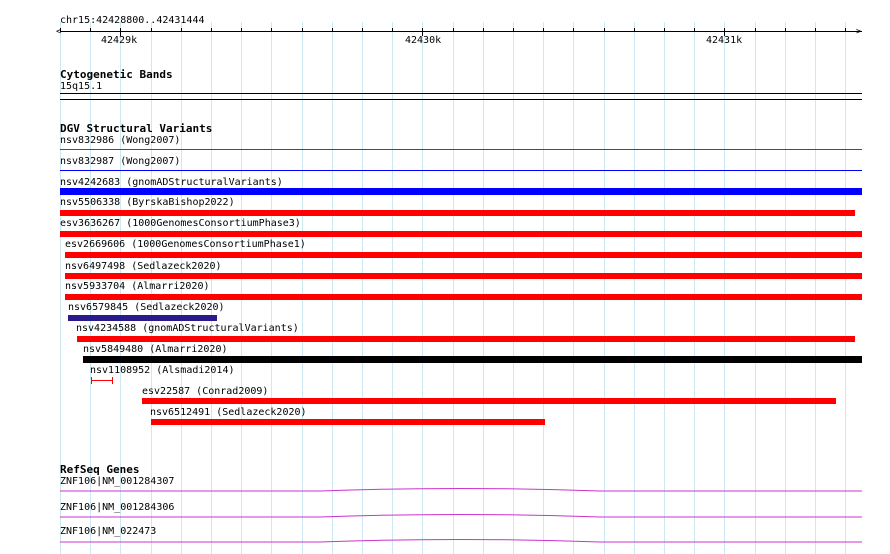 This screenshot has height=554, width=890. Describe the element at coordinates (147, 203) in the screenshot. I see `variant-label: nsv5506338 (ByrskaBishop2022)` at that location.